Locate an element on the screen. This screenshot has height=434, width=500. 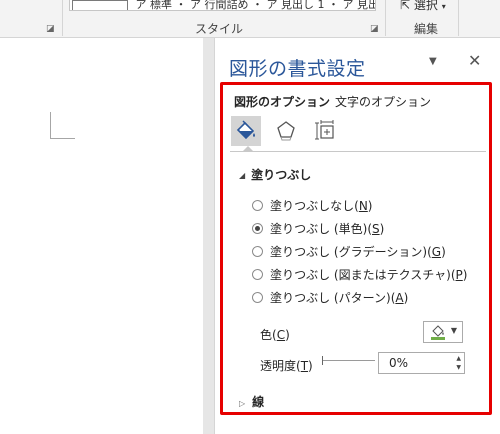
chevron-down-icon: ▾ is located at coordinates (443, 6).